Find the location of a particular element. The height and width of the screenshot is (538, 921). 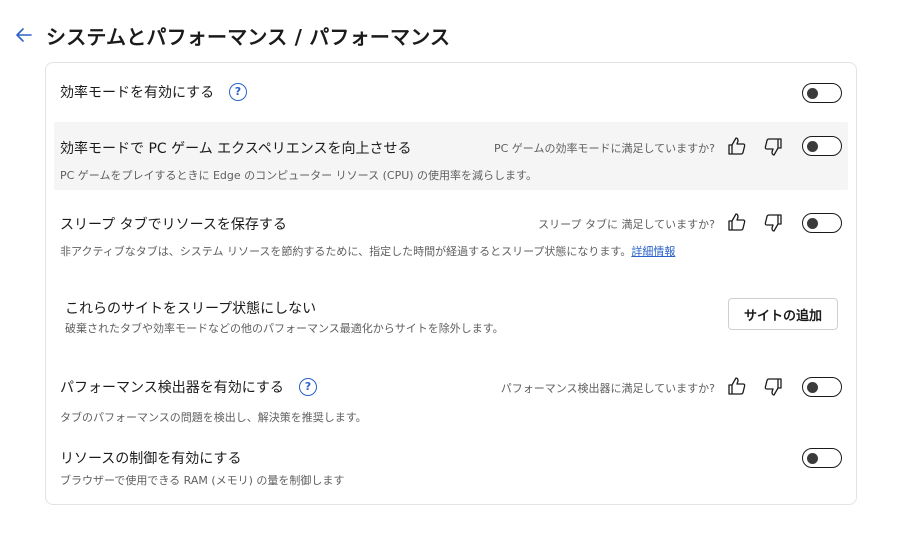

resource-control-toggle is located at coordinates (822, 458).